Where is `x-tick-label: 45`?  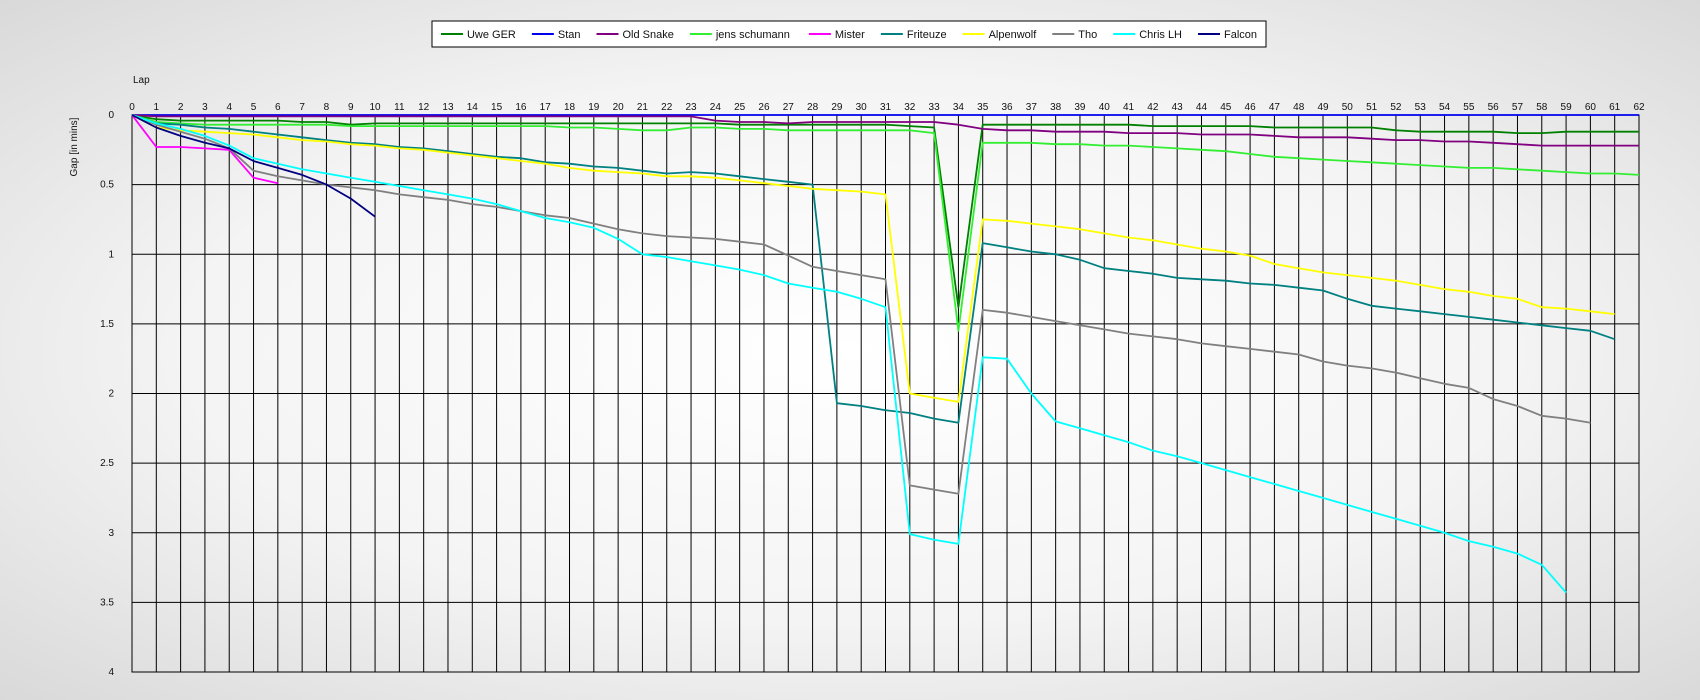 x-tick-label: 45 is located at coordinates (1226, 107).